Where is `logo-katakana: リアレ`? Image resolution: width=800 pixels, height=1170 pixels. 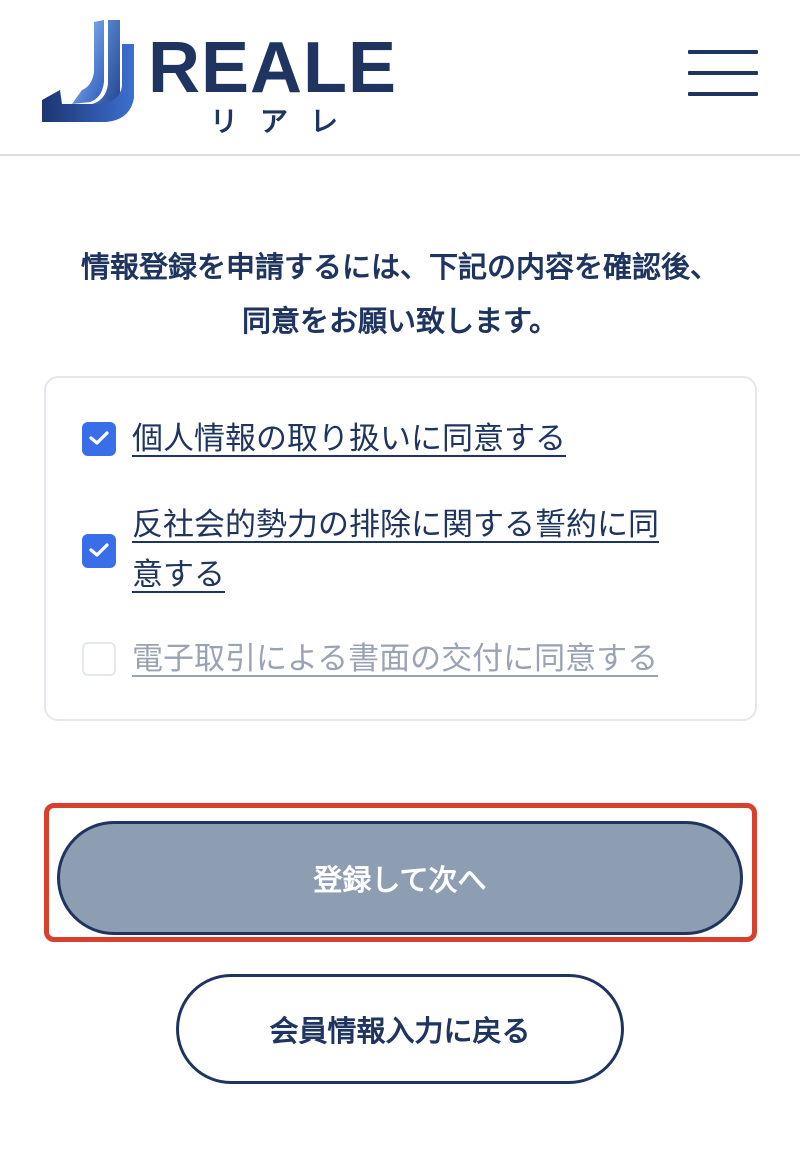
logo-katakana: リアレ is located at coordinates (285, 121).